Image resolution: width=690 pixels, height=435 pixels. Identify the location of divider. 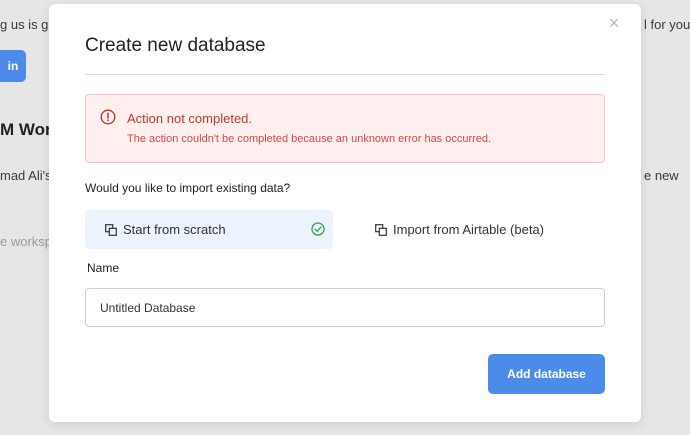
(345, 74).